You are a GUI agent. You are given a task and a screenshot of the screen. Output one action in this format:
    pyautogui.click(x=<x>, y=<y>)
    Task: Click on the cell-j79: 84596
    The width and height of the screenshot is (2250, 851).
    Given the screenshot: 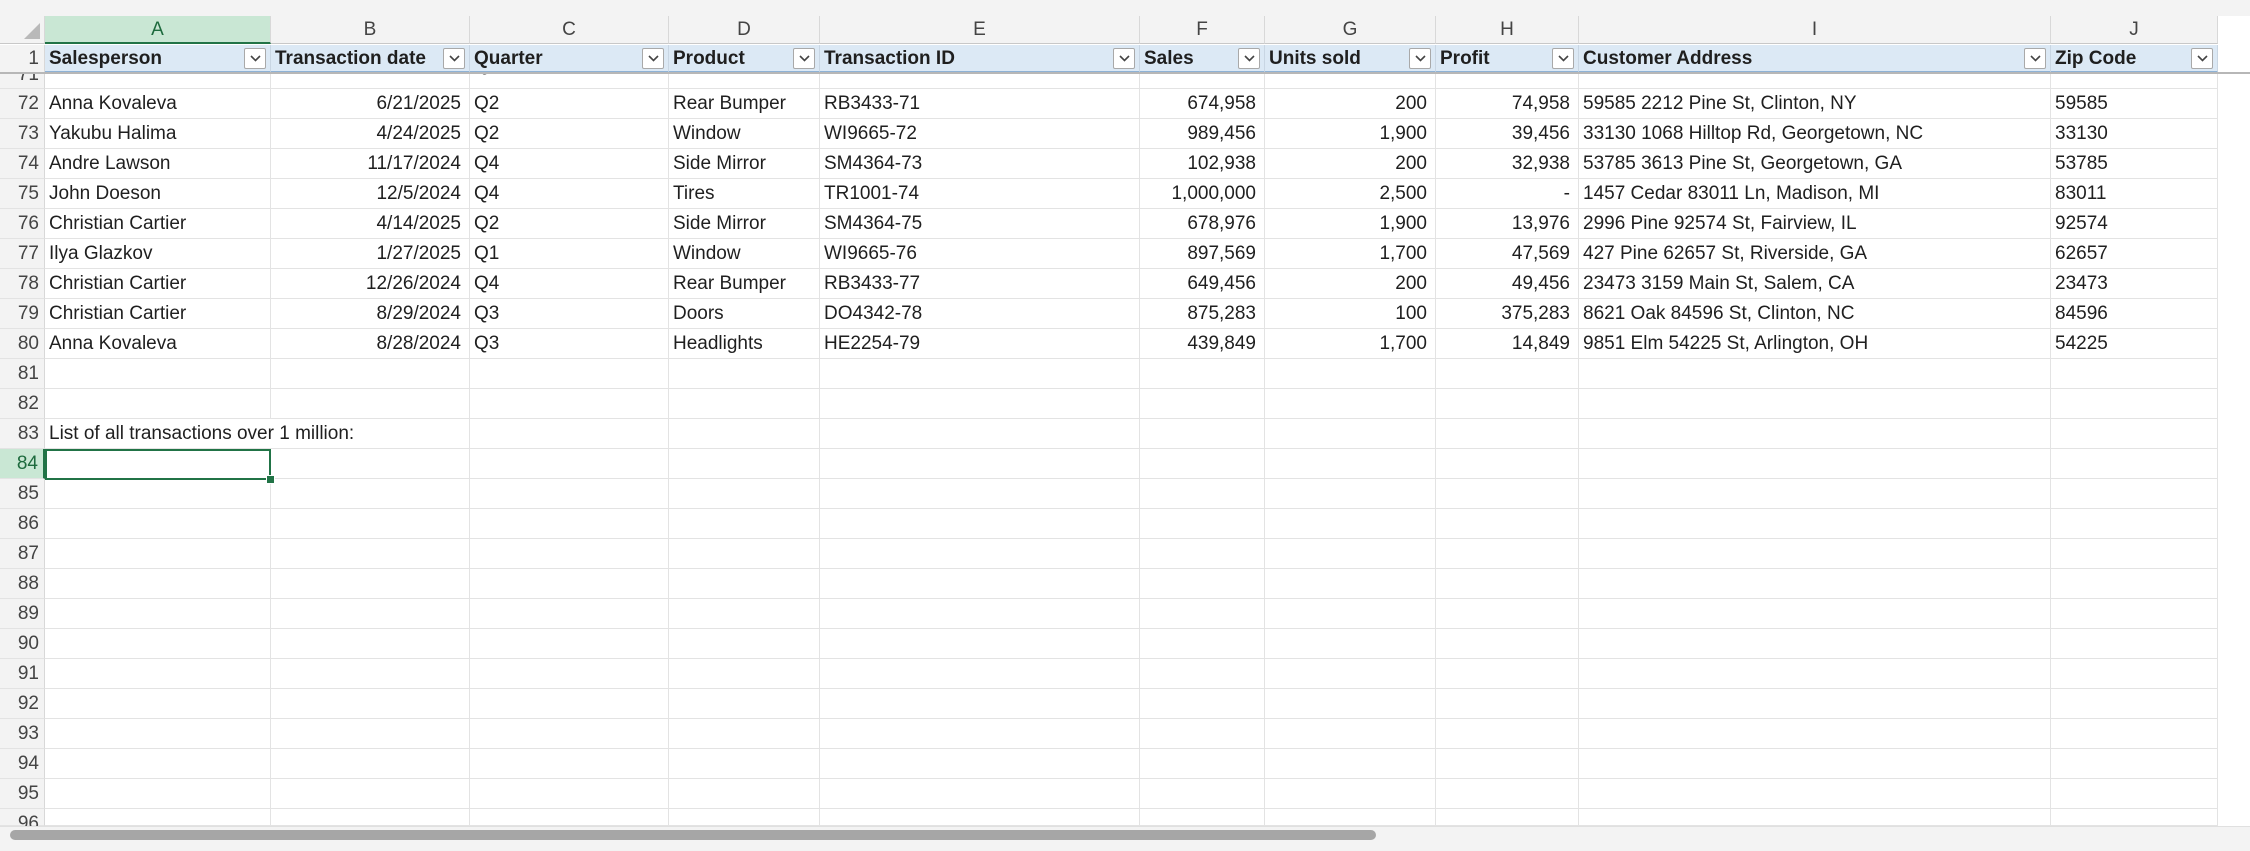 What is the action you would take?
    pyautogui.click(x=2134, y=314)
    